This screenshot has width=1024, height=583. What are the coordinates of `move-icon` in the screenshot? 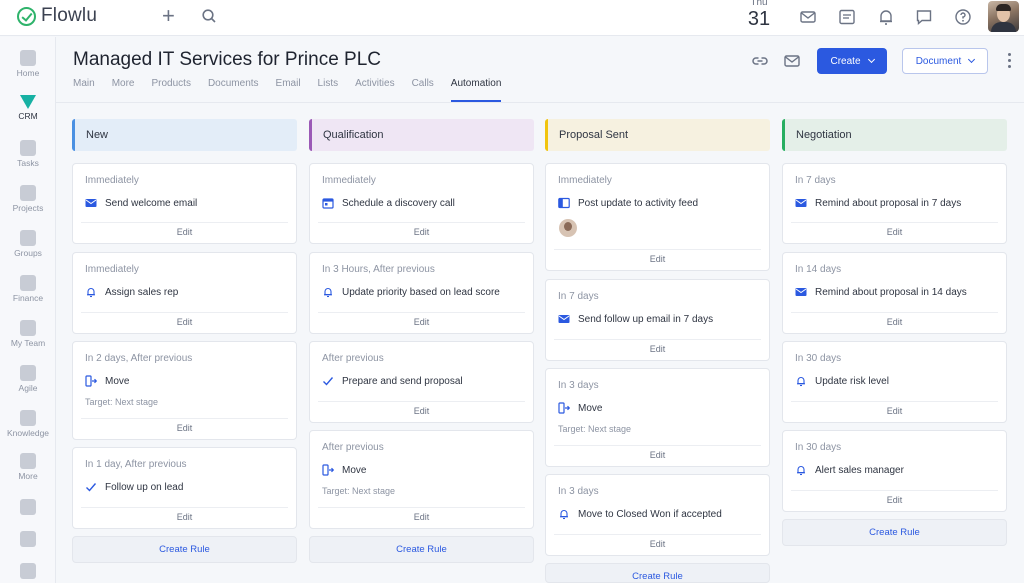 It's located at (564, 408).